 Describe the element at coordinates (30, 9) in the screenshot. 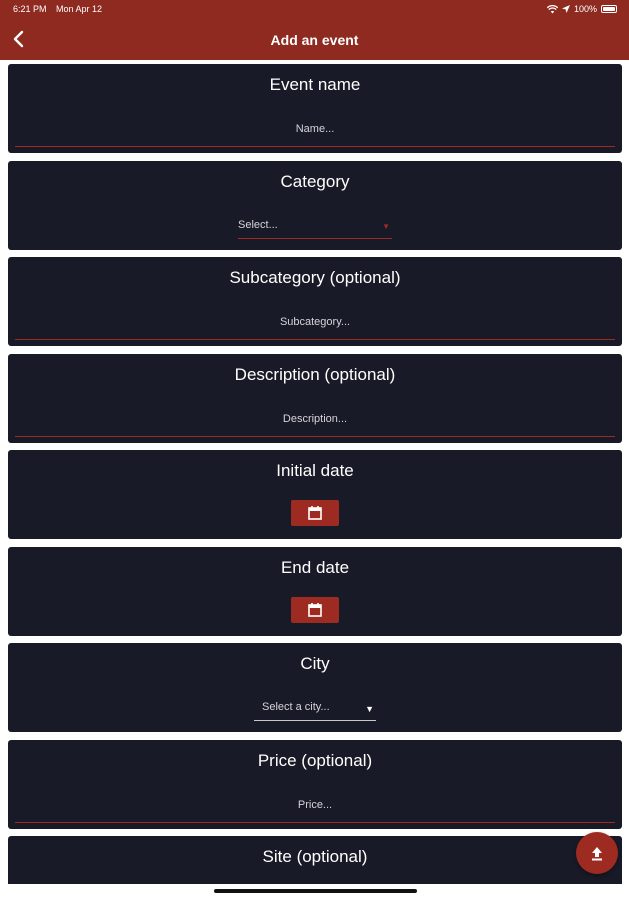

I see `status-time: 6:21 PM` at that location.